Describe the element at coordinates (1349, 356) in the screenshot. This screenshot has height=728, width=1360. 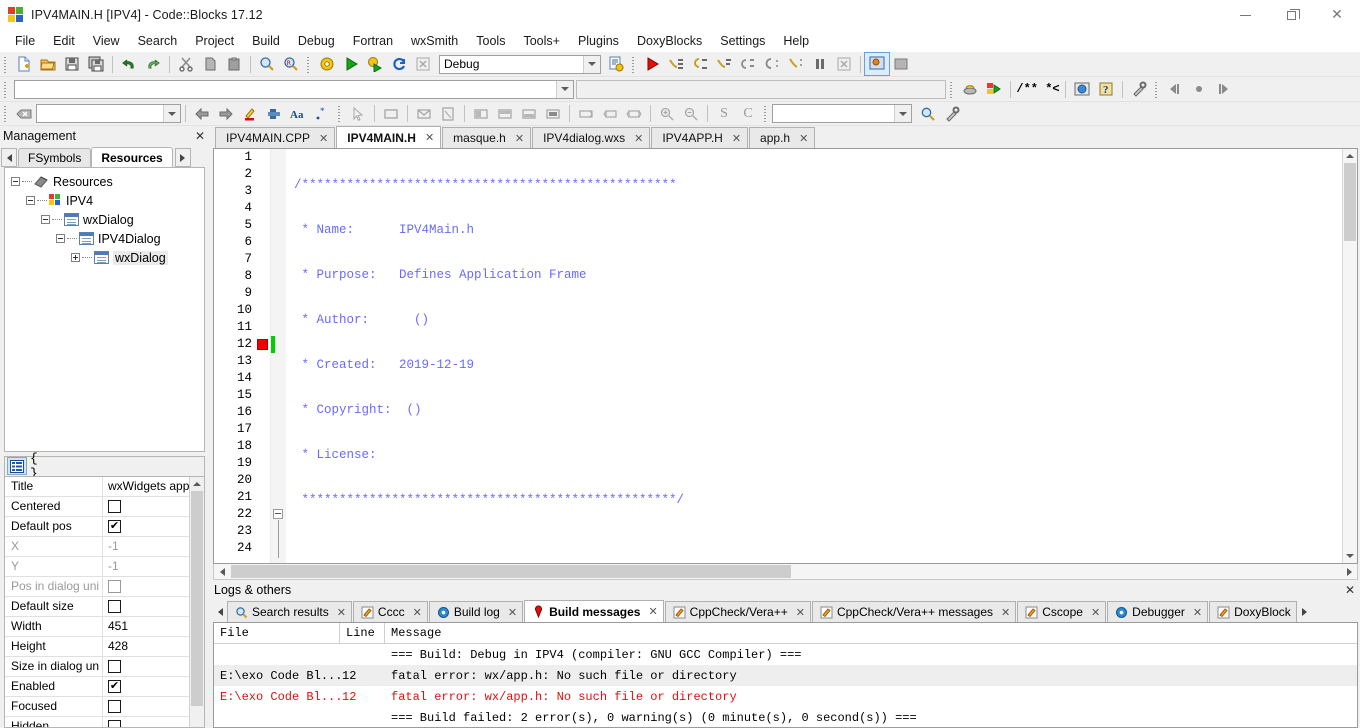
I see `editor-vertical-scrollbar` at that location.